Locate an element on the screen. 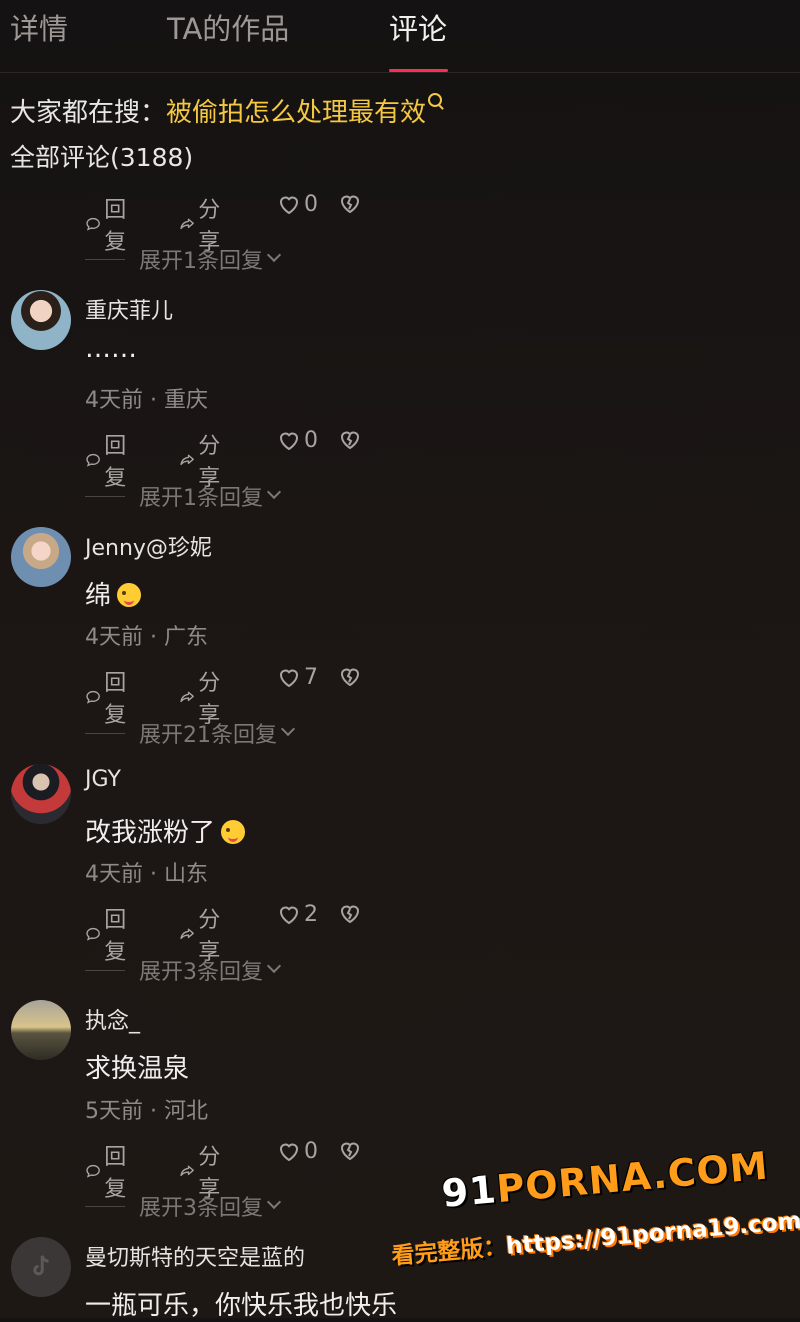  comment-count: 全部评论(3188) is located at coordinates (102, 157).